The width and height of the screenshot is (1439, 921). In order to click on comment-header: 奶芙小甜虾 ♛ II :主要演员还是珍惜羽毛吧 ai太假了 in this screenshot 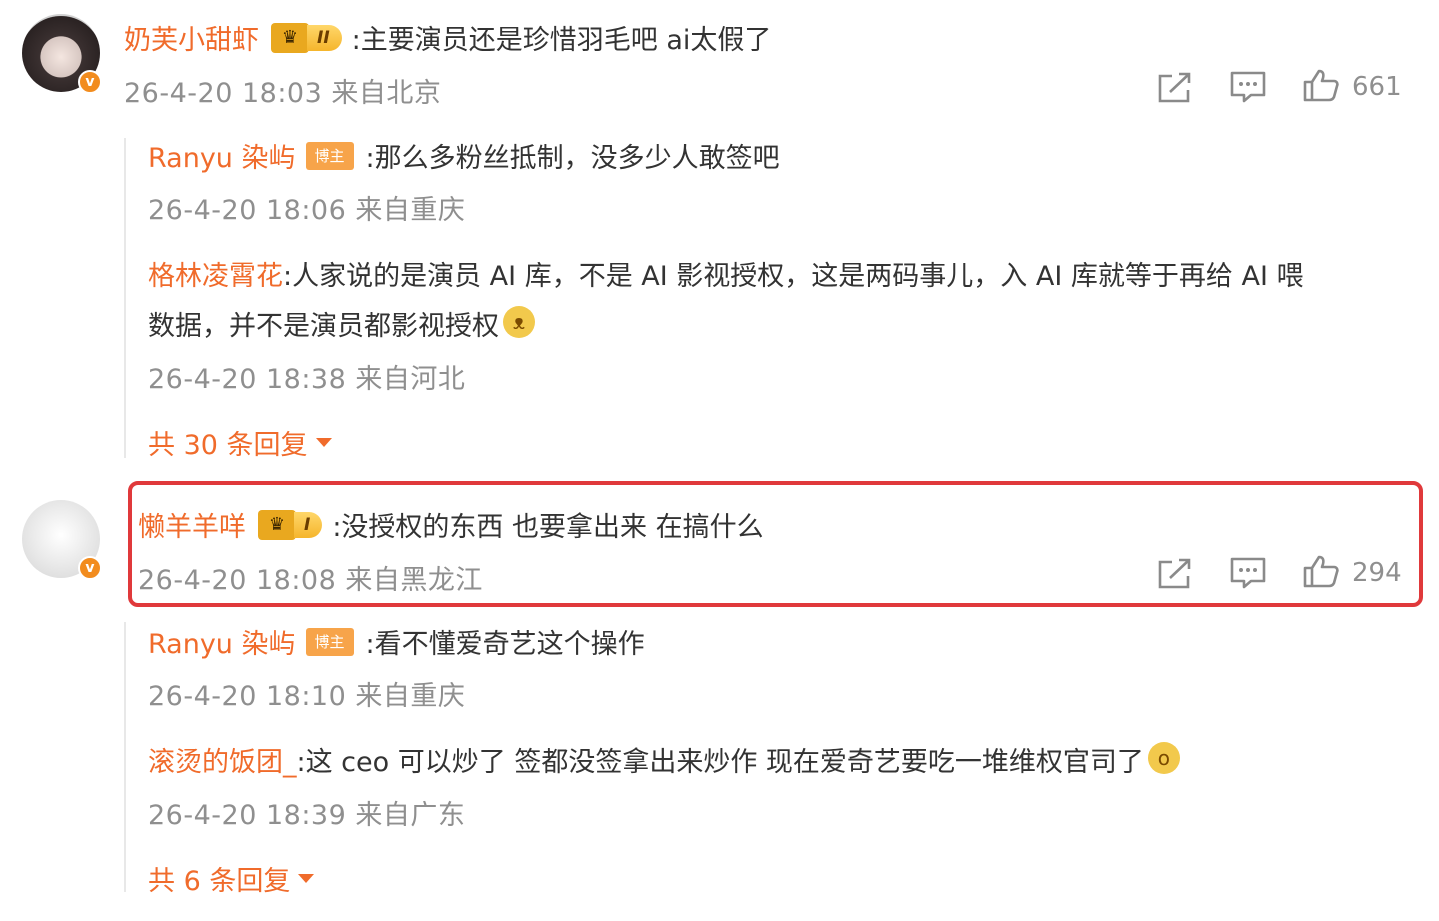, I will do `click(447, 37)`.